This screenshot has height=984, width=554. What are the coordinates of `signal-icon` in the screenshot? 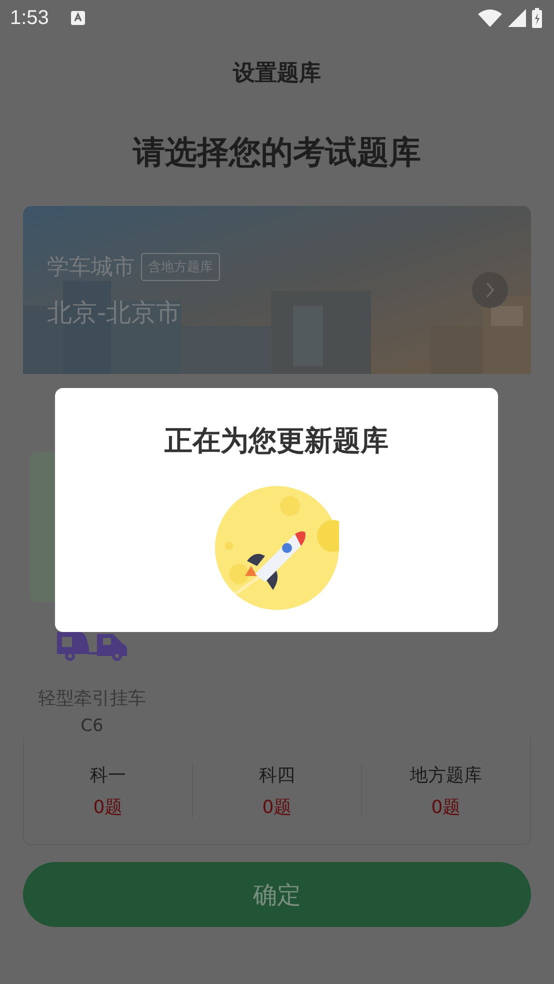 It's located at (517, 18).